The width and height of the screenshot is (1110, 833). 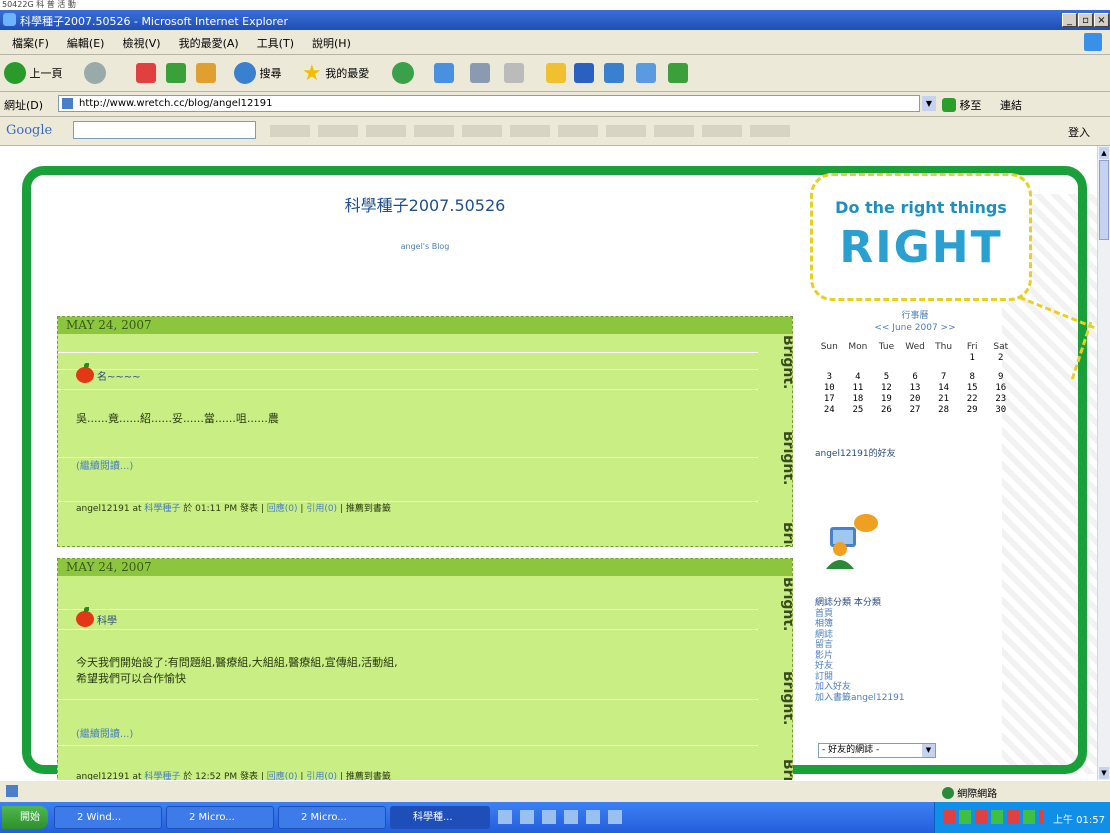 What do you see at coordinates (1011, 105) in the screenshot?
I see `links-button: 連結` at bounding box center [1011, 105].